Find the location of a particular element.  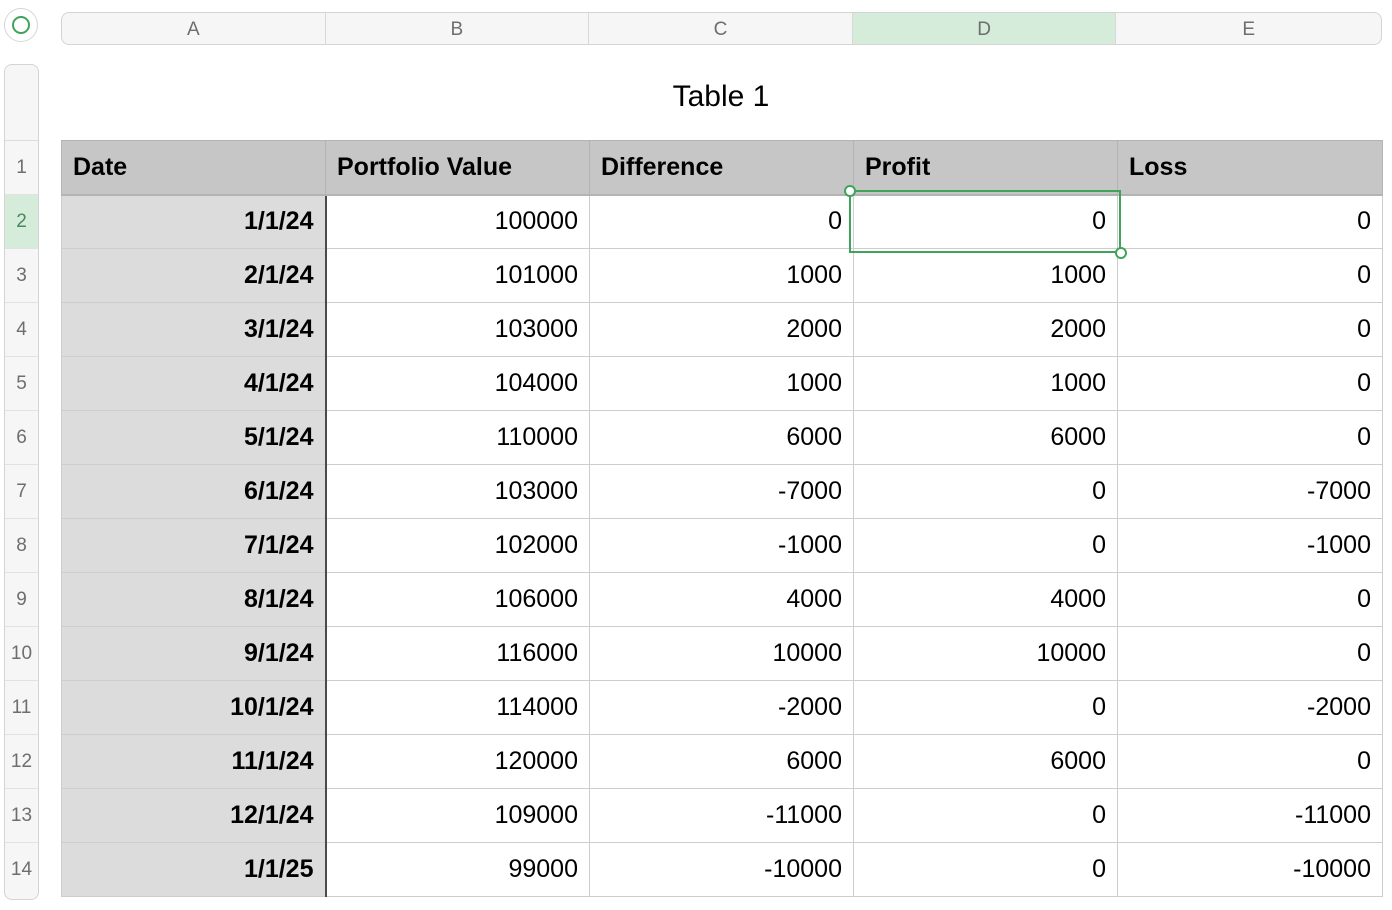

portfolio-value-cell: 116000 is located at coordinates (457, 653).